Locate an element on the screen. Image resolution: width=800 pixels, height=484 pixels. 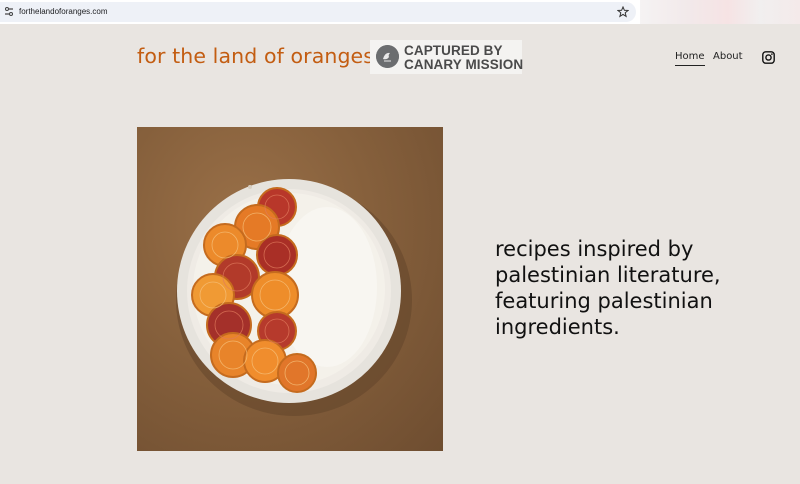
address-bar: forthelandoforanges.com is located at coordinates (318, 12).